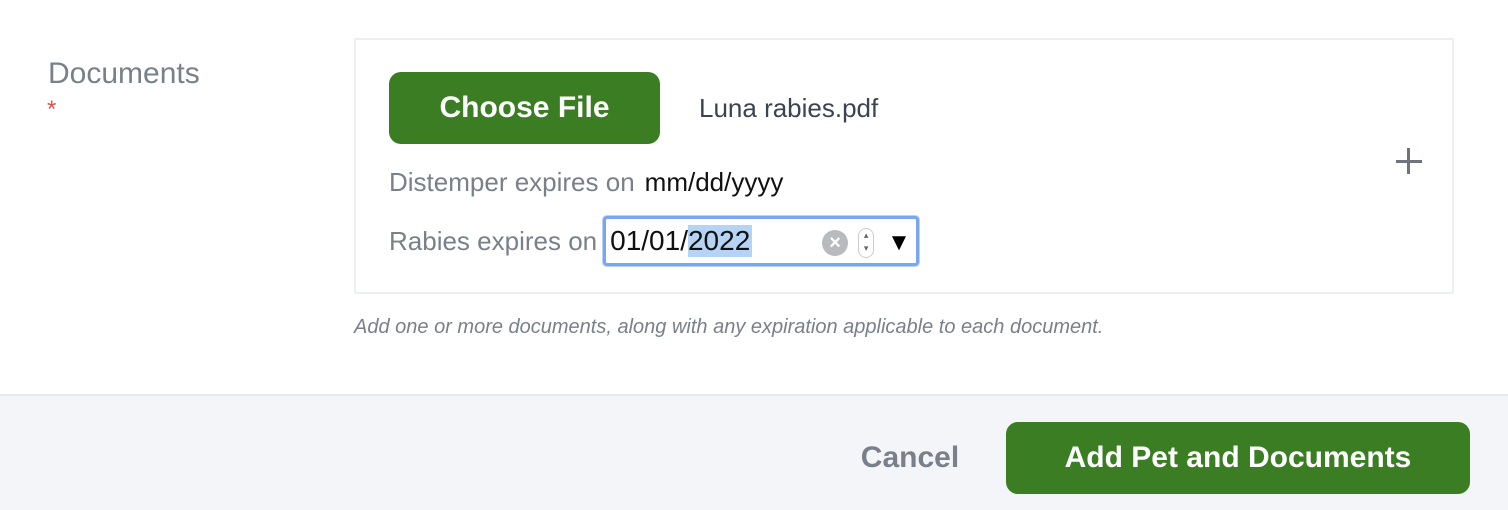 Image resolution: width=1508 pixels, height=510 pixels. What do you see at coordinates (714, 182) in the screenshot?
I see `distemper-date-input: mm/dd/yyyy` at bounding box center [714, 182].